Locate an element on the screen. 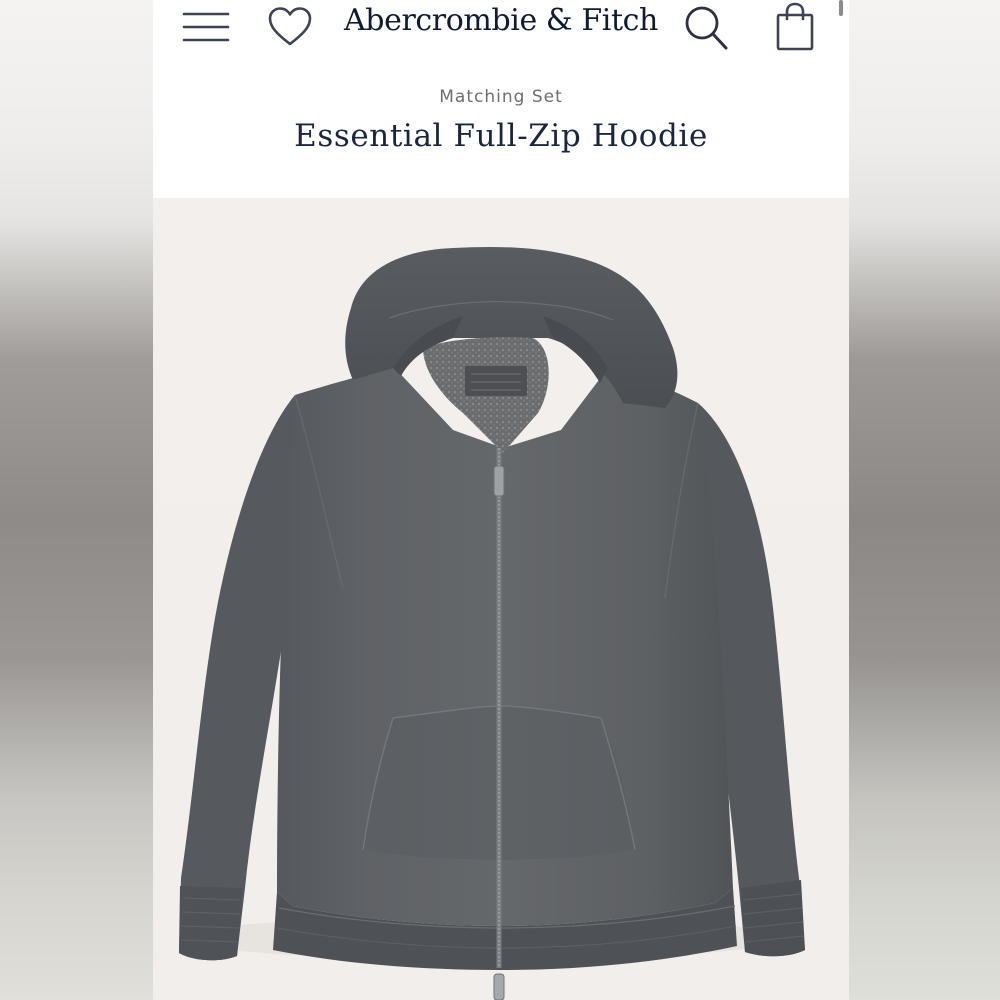  heart-icon is located at coordinates (290, 26).